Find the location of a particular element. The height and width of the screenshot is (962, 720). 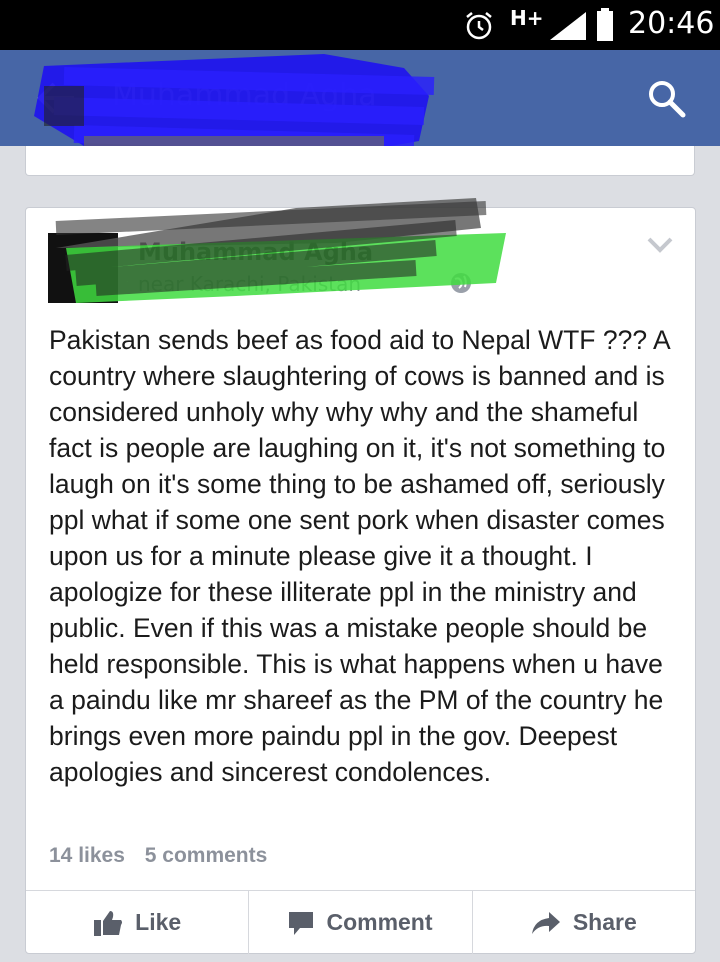

like-label: Like is located at coordinates (158, 922).